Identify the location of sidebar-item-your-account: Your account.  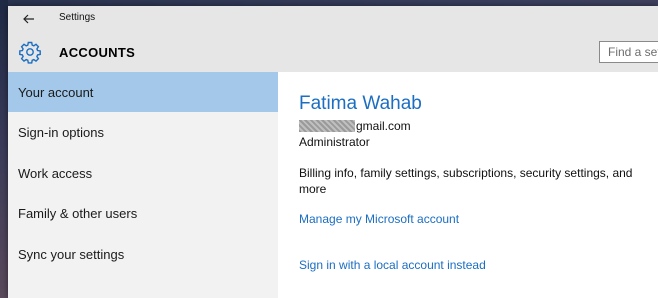
(143, 92).